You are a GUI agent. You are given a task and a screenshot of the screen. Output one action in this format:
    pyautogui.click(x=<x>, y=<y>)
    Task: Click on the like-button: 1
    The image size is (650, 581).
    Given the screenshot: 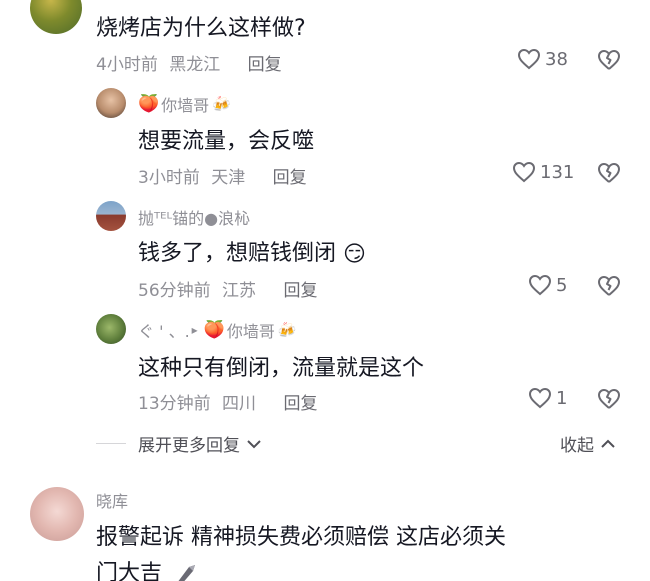 What is the action you would take?
    pyautogui.click(x=547, y=398)
    